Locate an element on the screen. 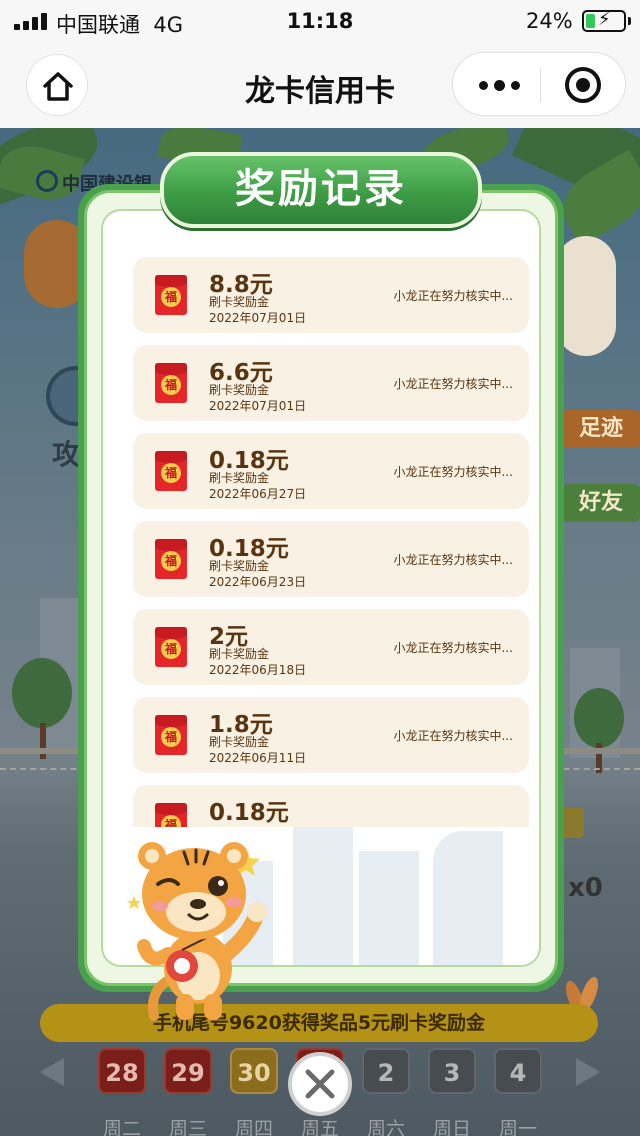  calendar-prev-arrow is located at coordinates (52, 1072).